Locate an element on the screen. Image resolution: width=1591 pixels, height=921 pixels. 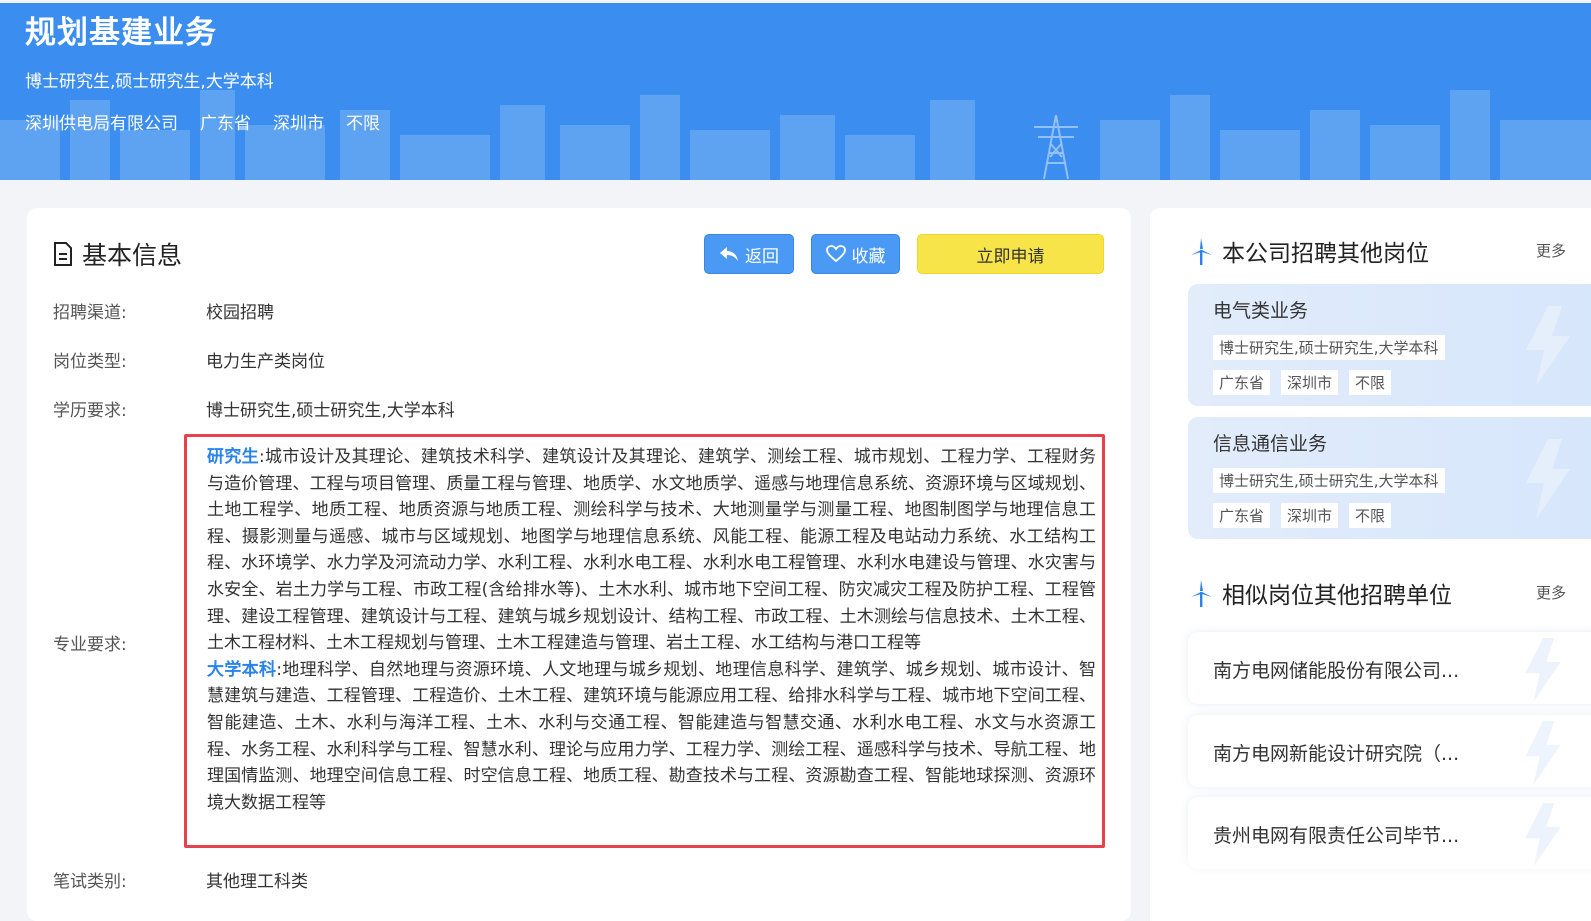
favorite-button: 收藏 is located at coordinates (855, 254).